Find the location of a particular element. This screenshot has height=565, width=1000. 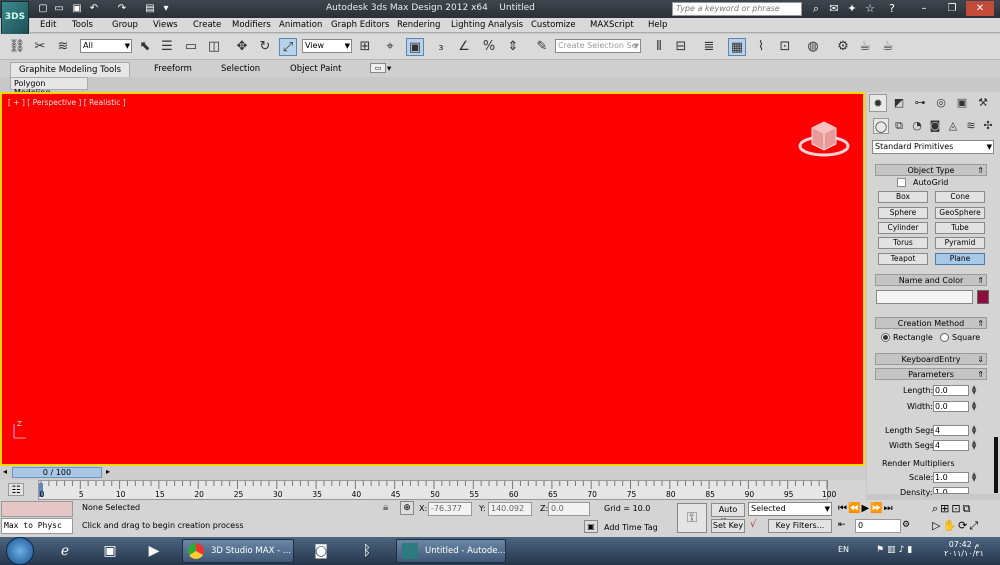

rendered-frame-window-icon: ☕ is located at coordinates (865, 47).